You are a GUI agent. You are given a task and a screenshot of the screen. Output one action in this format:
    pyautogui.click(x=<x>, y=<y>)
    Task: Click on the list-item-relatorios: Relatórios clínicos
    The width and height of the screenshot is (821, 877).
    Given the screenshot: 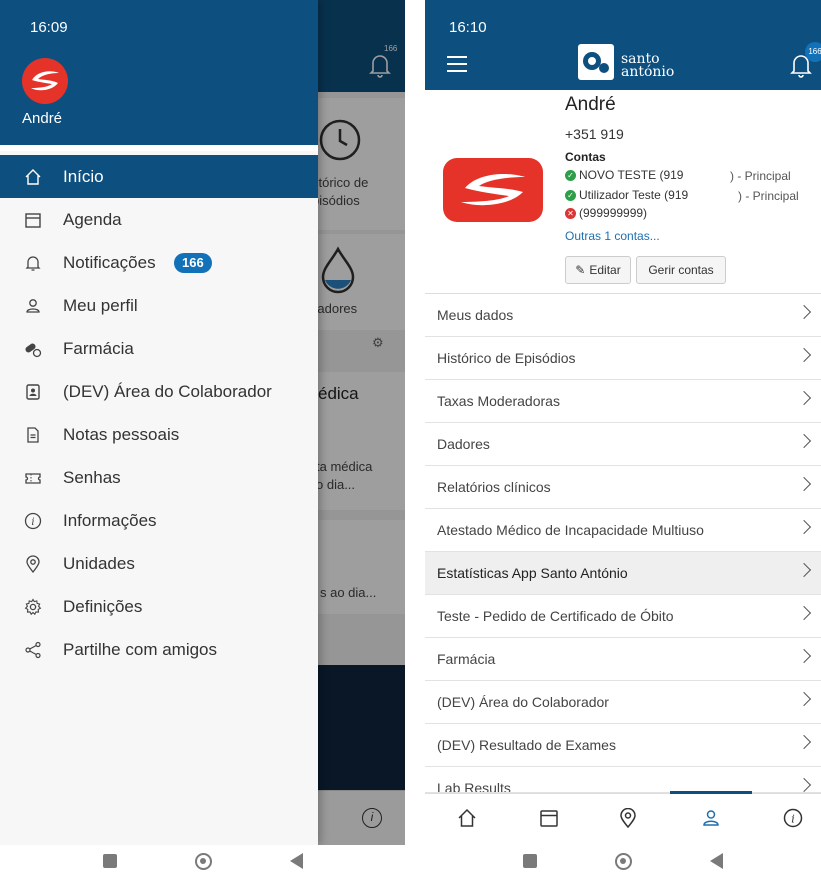 What is the action you would take?
    pyautogui.click(x=623, y=487)
    